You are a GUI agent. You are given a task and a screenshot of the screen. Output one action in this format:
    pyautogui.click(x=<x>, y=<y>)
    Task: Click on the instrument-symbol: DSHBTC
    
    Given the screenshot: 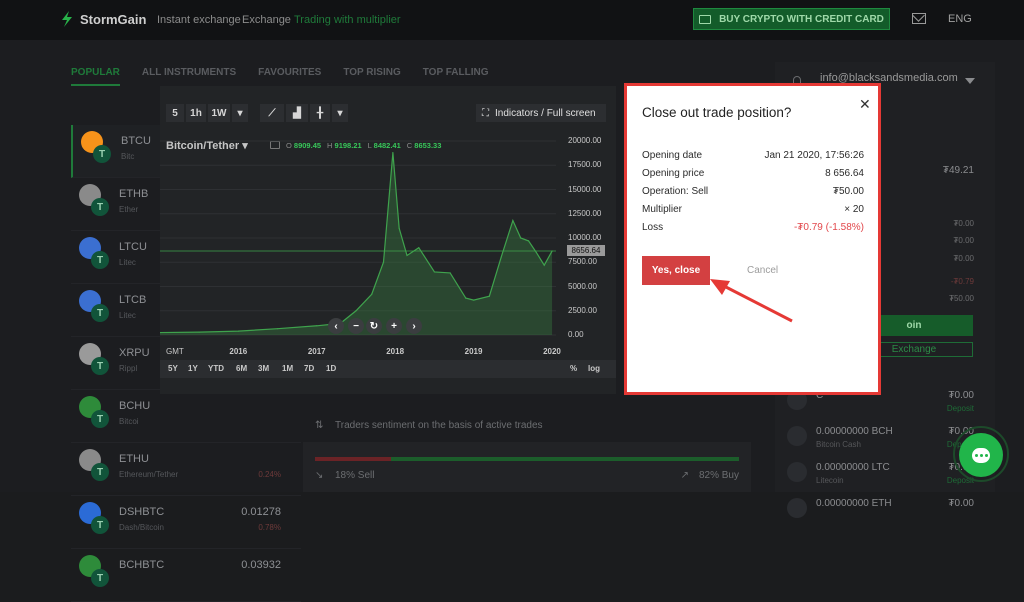 What is the action you would take?
    pyautogui.click(x=142, y=512)
    